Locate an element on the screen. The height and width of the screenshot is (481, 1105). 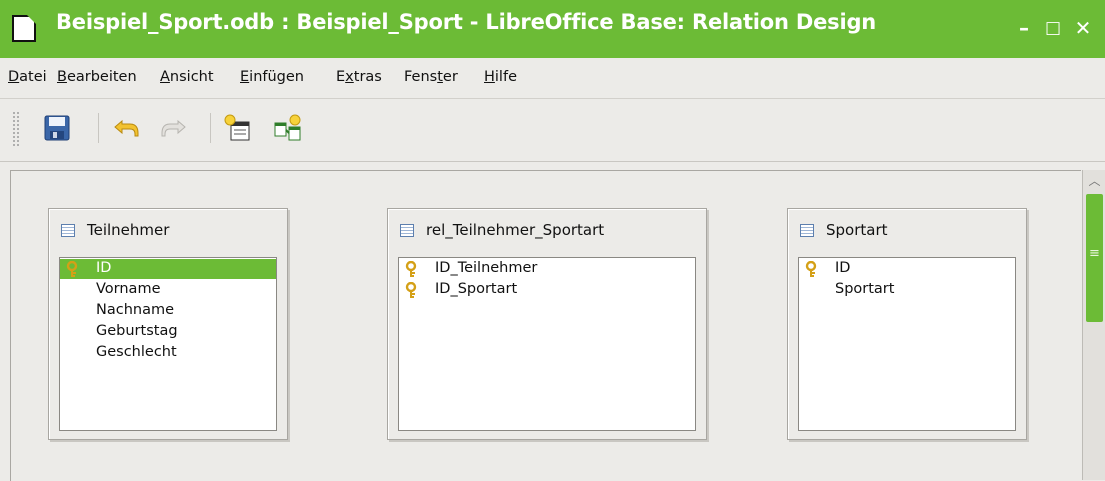
field-item: Nachname is located at coordinates (168, 311).